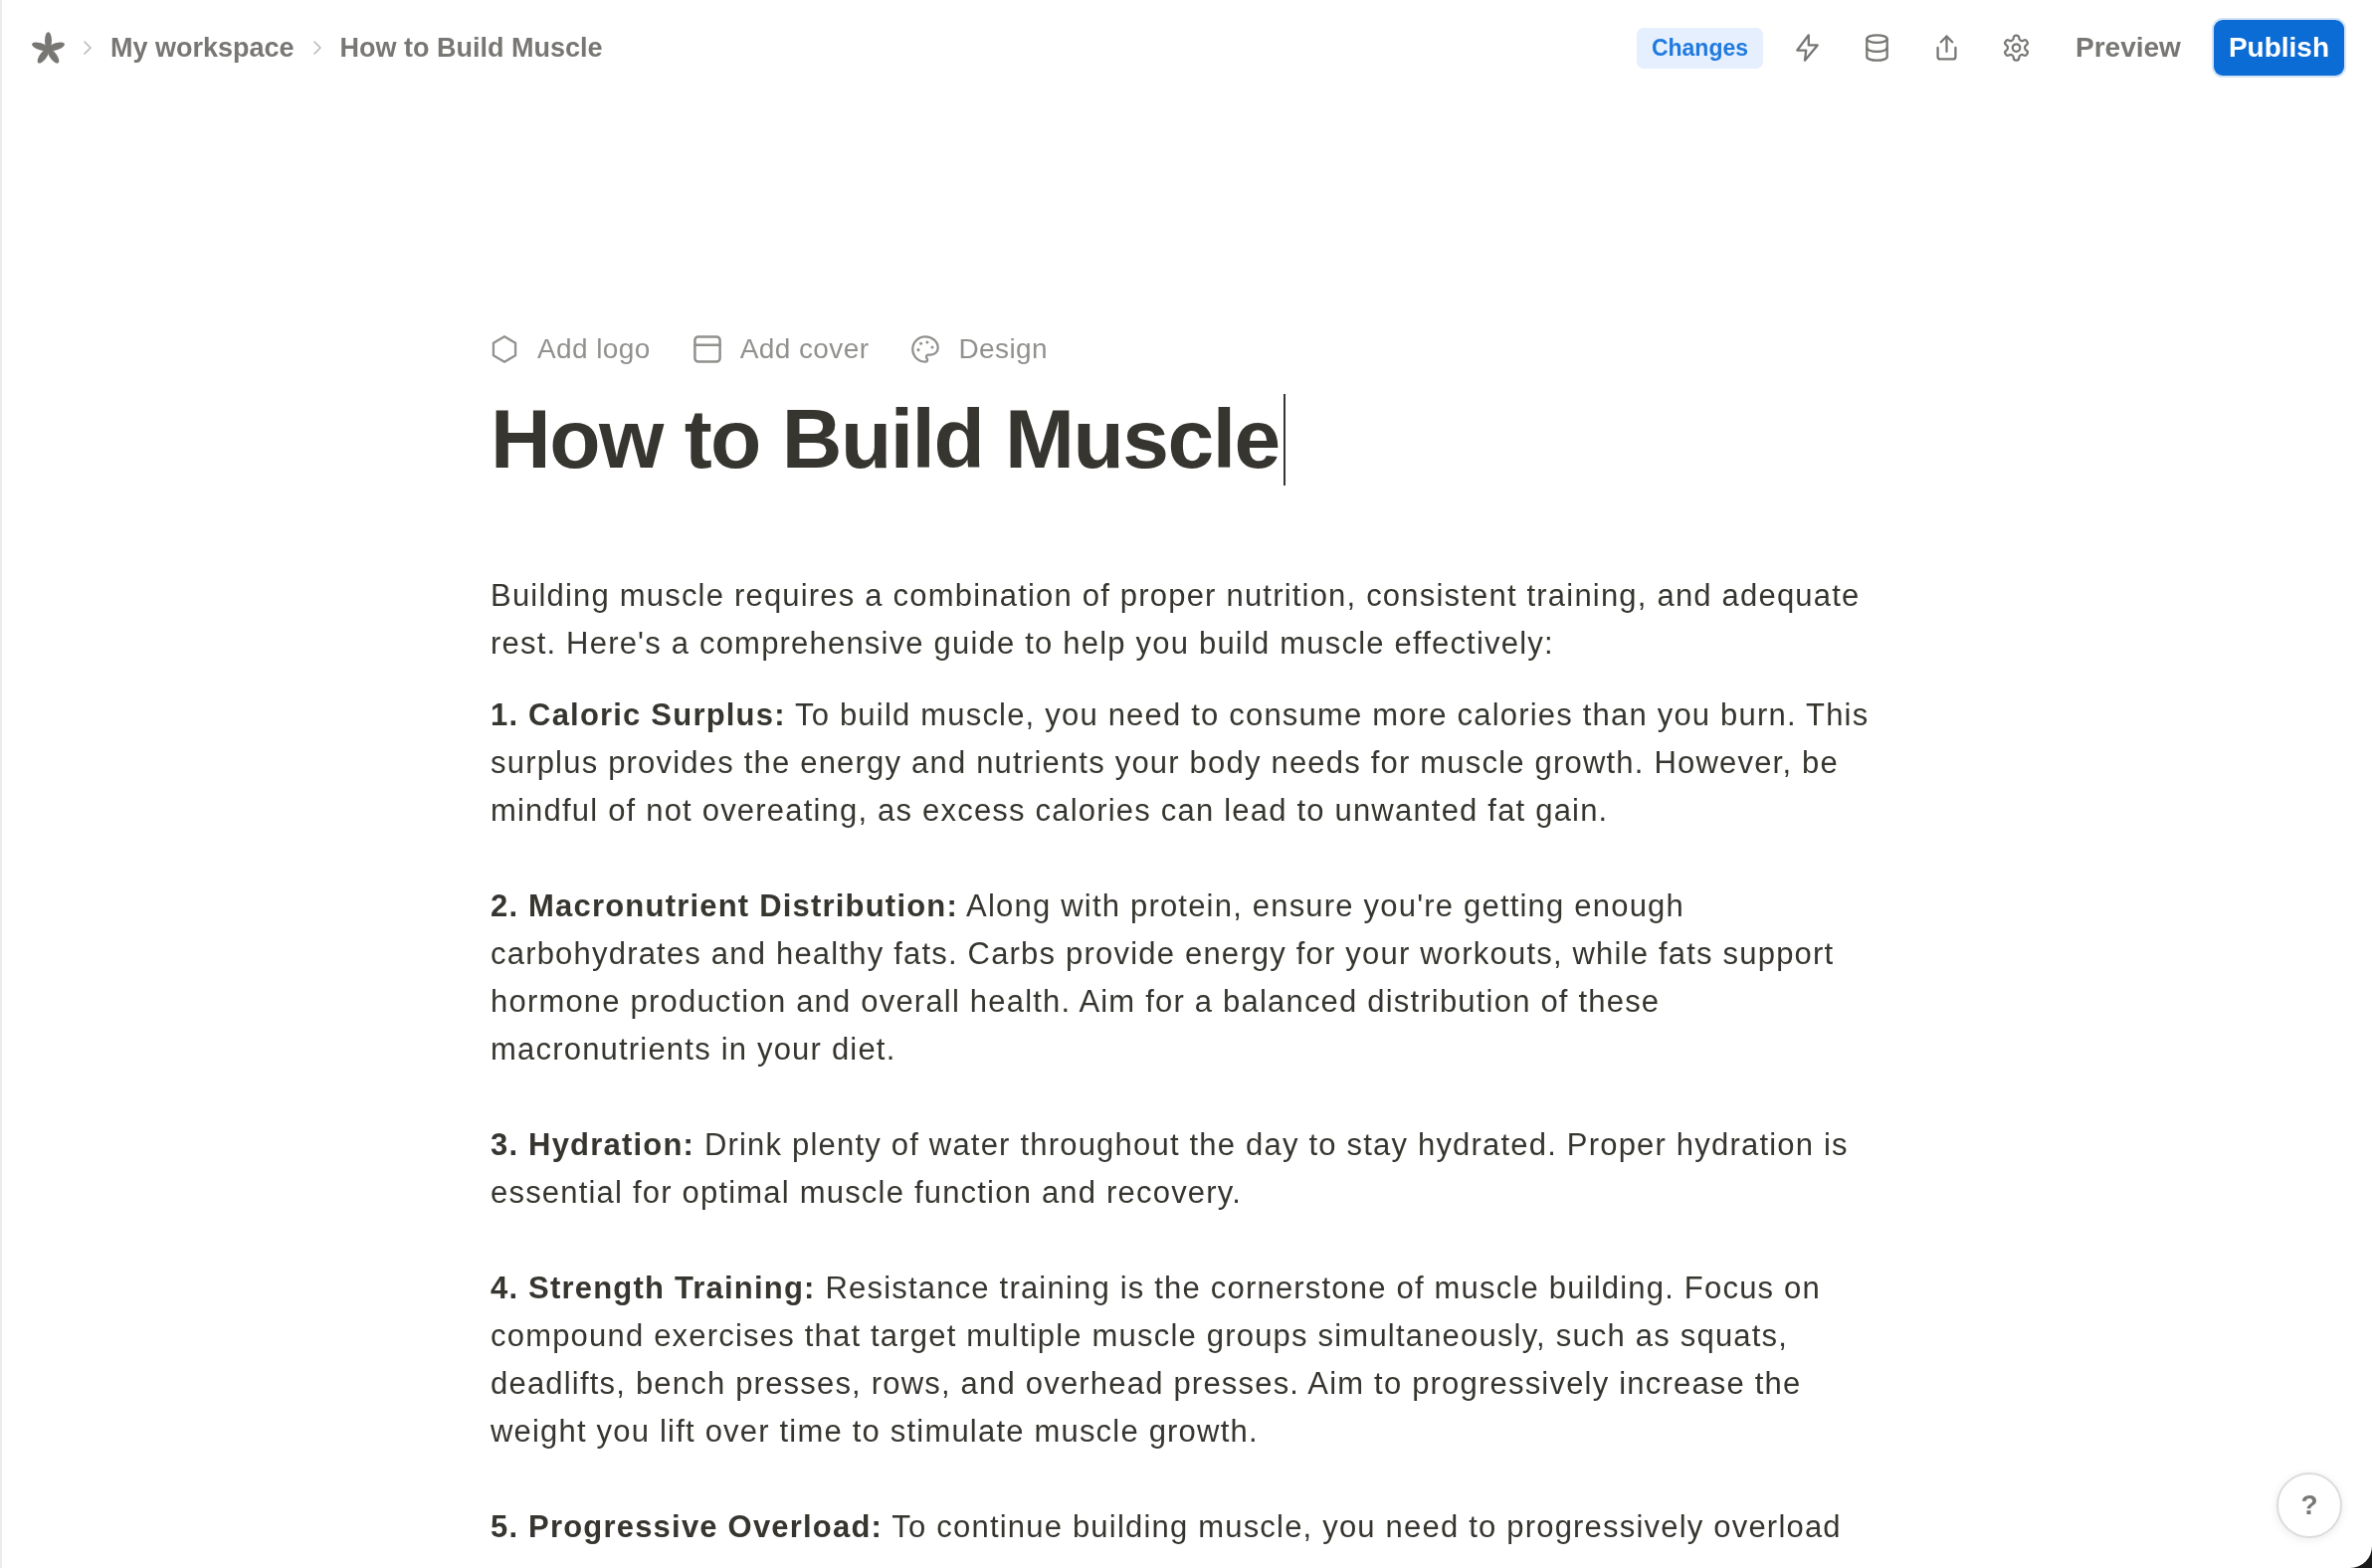  What do you see at coordinates (1699, 48) in the screenshot?
I see `changes-button: Changes` at bounding box center [1699, 48].